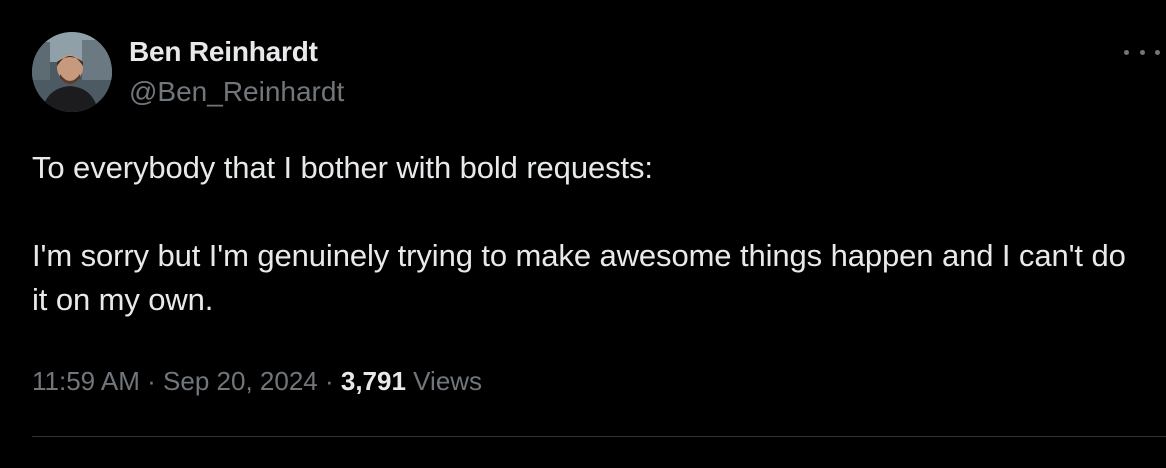 This screenshot has height=468, width=1166. Describe the element at coordinates (447, 381) in the screenshot. I see `views-label: Views` at that location.